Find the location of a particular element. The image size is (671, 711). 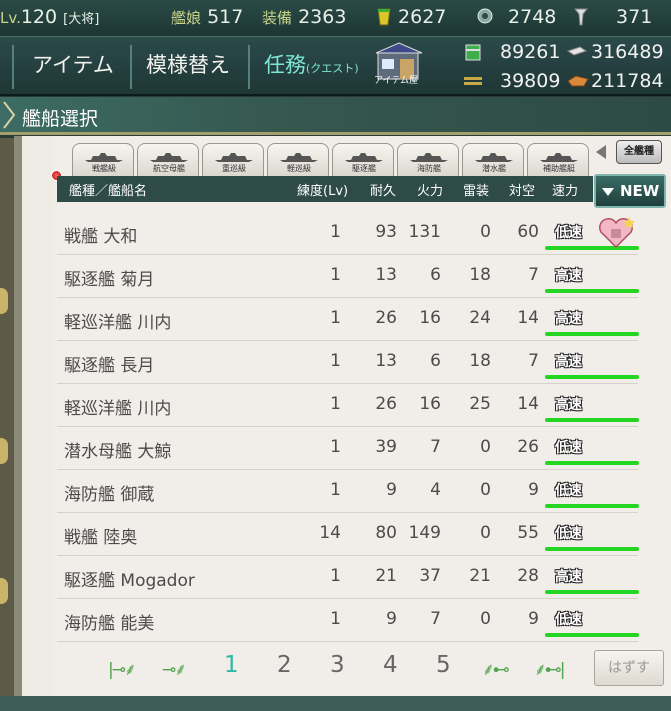

table-row: 軽巡洋艦 川内 1 26 16 25 14 高速 is located at coordinates (348, 405).